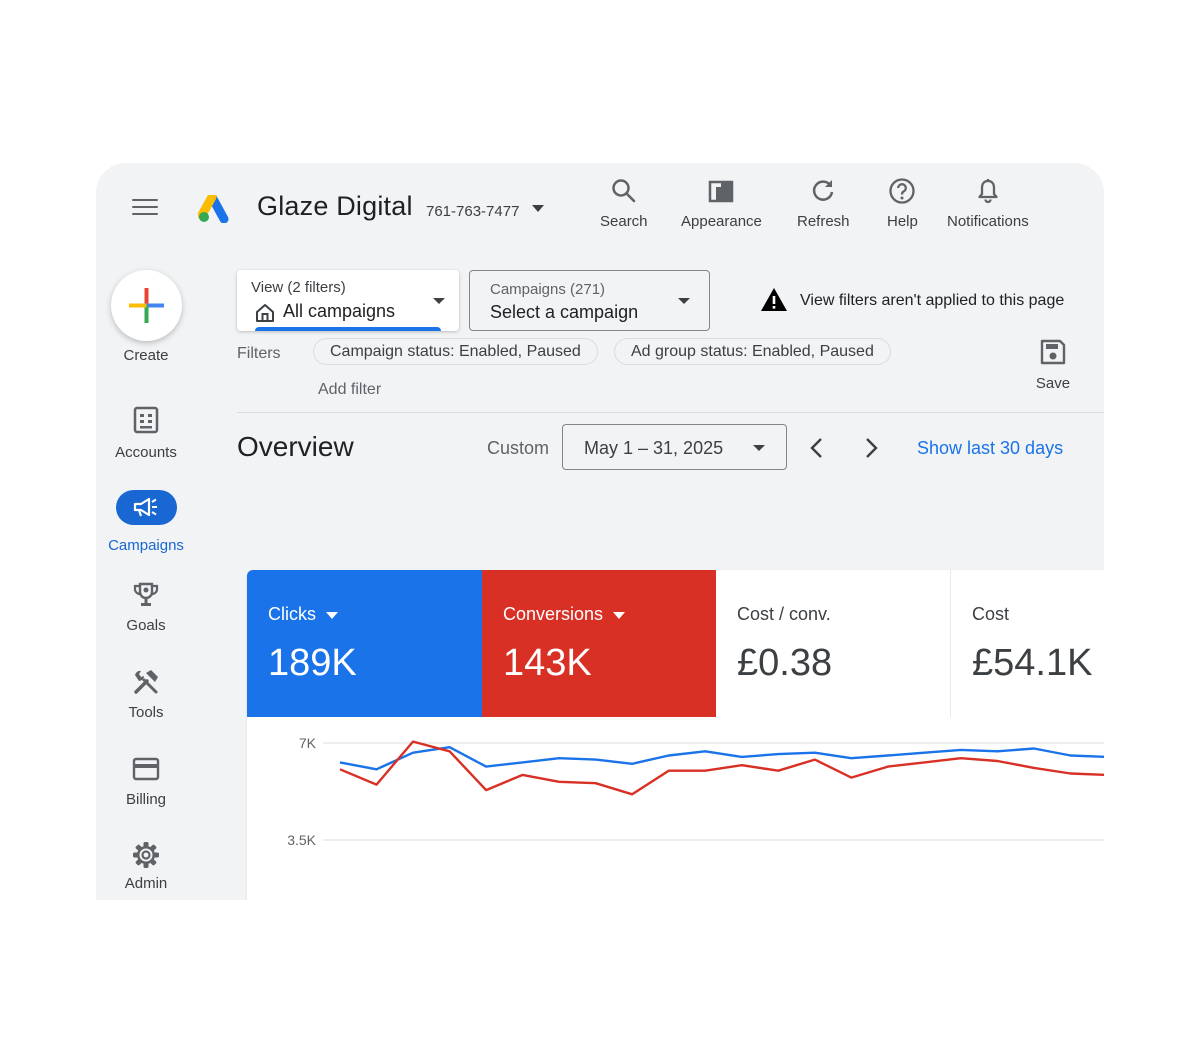 The width and height of the screenshot is (1200, 1064). I want to click on search-button: Search, so click(624, 203).